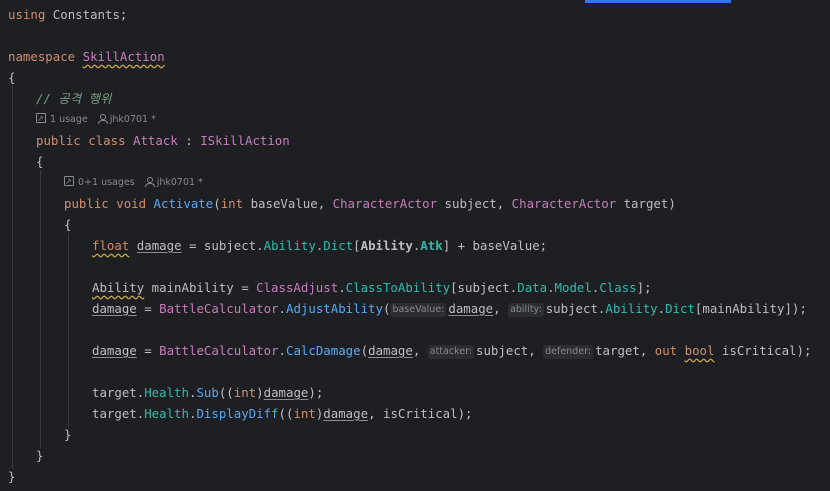 The height and width of the screenshot is (491, 830). What do you see at coordinates (495, 245) in the screenshot?
I see `code-text: ] + baseValue;` at bounding box center [495, 245].